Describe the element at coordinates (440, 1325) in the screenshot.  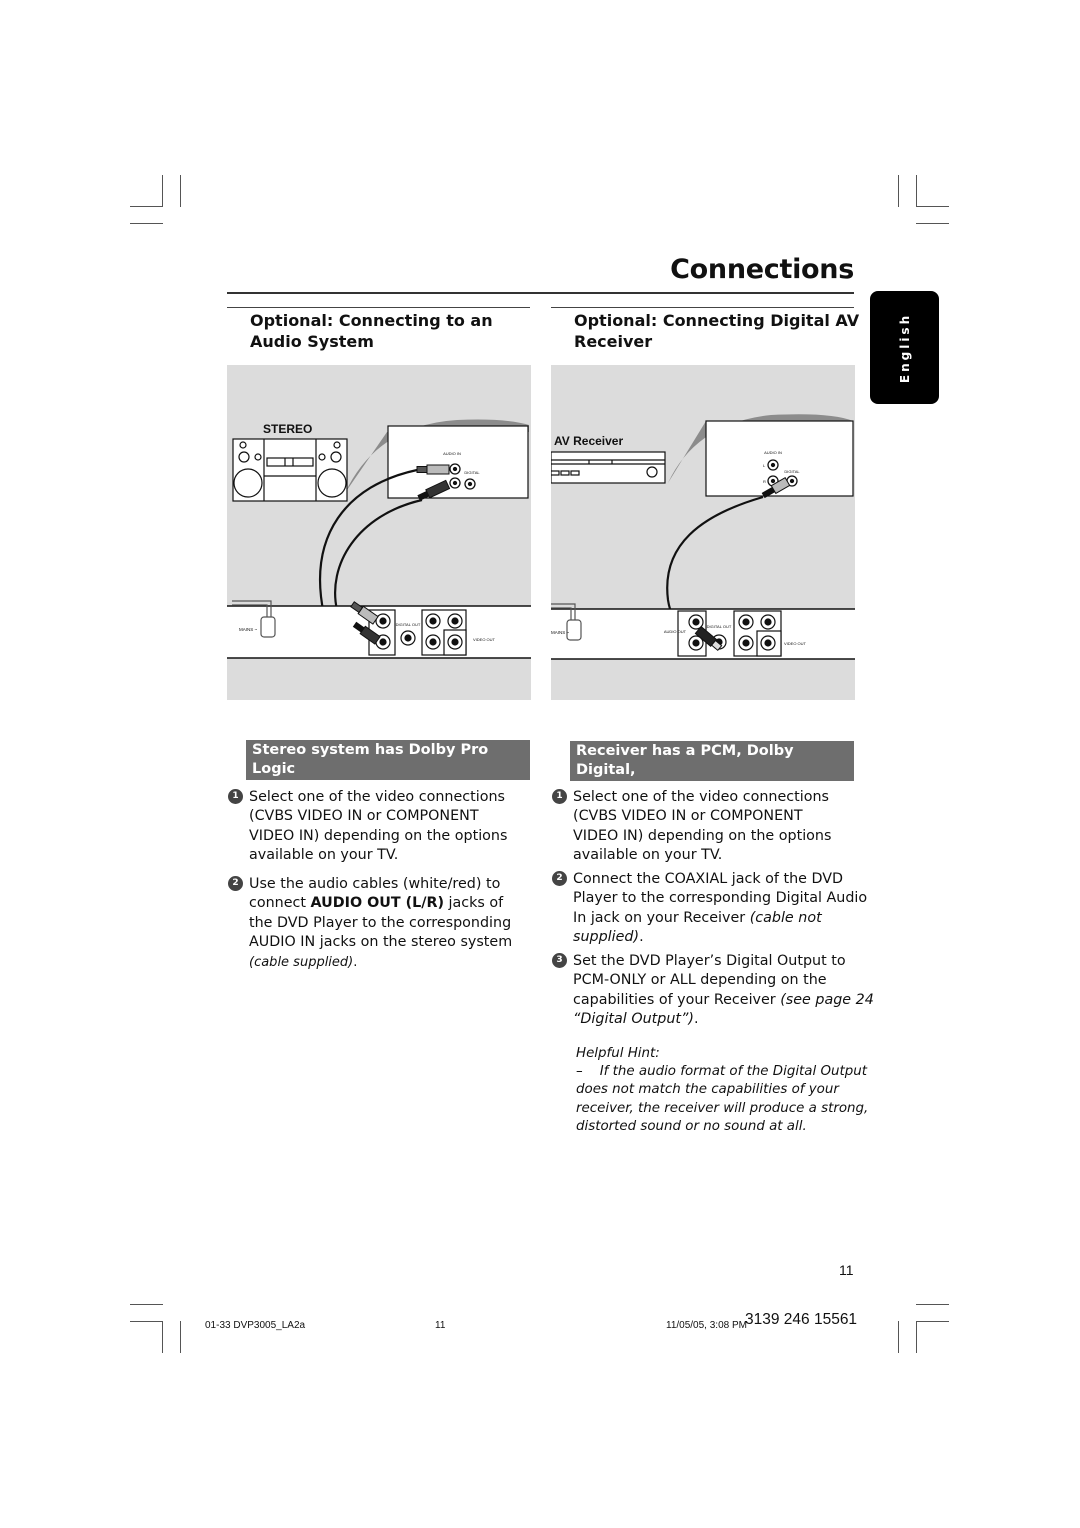
I see `footer-file-page: 11` at that location.